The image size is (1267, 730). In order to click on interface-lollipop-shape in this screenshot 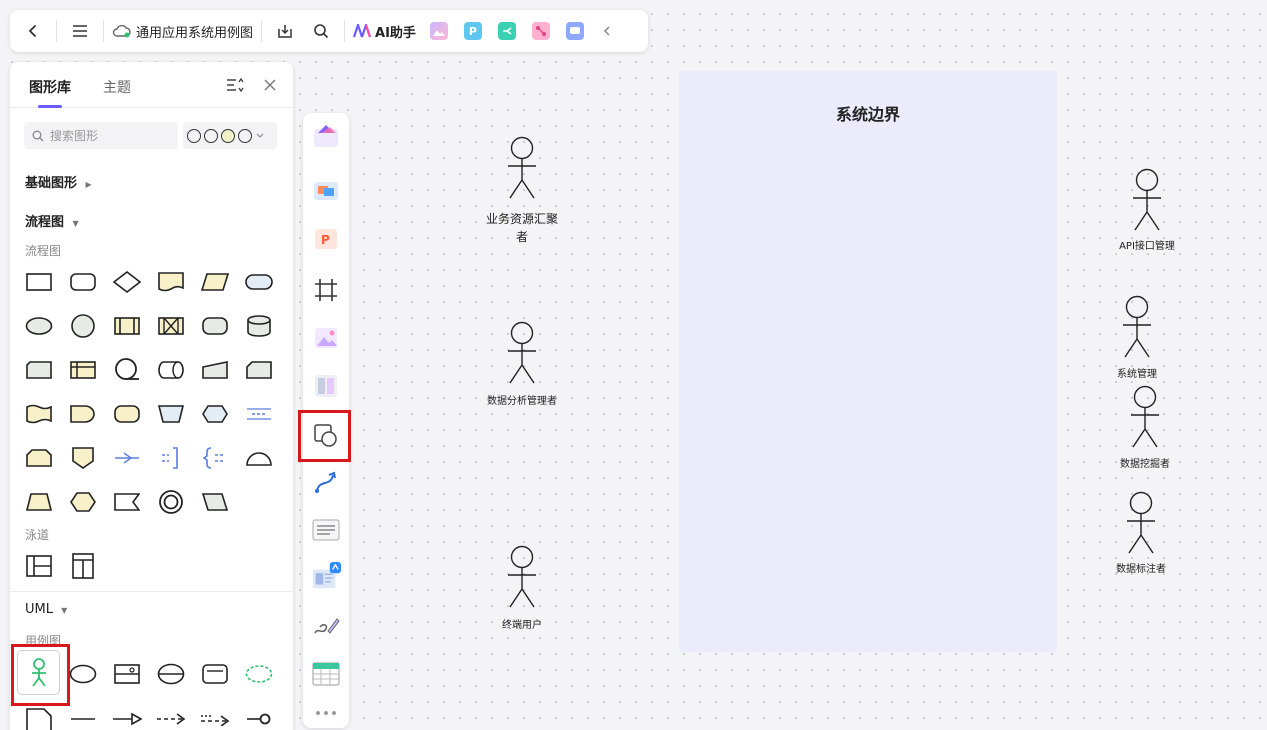, I will do `click(259, 717)`.